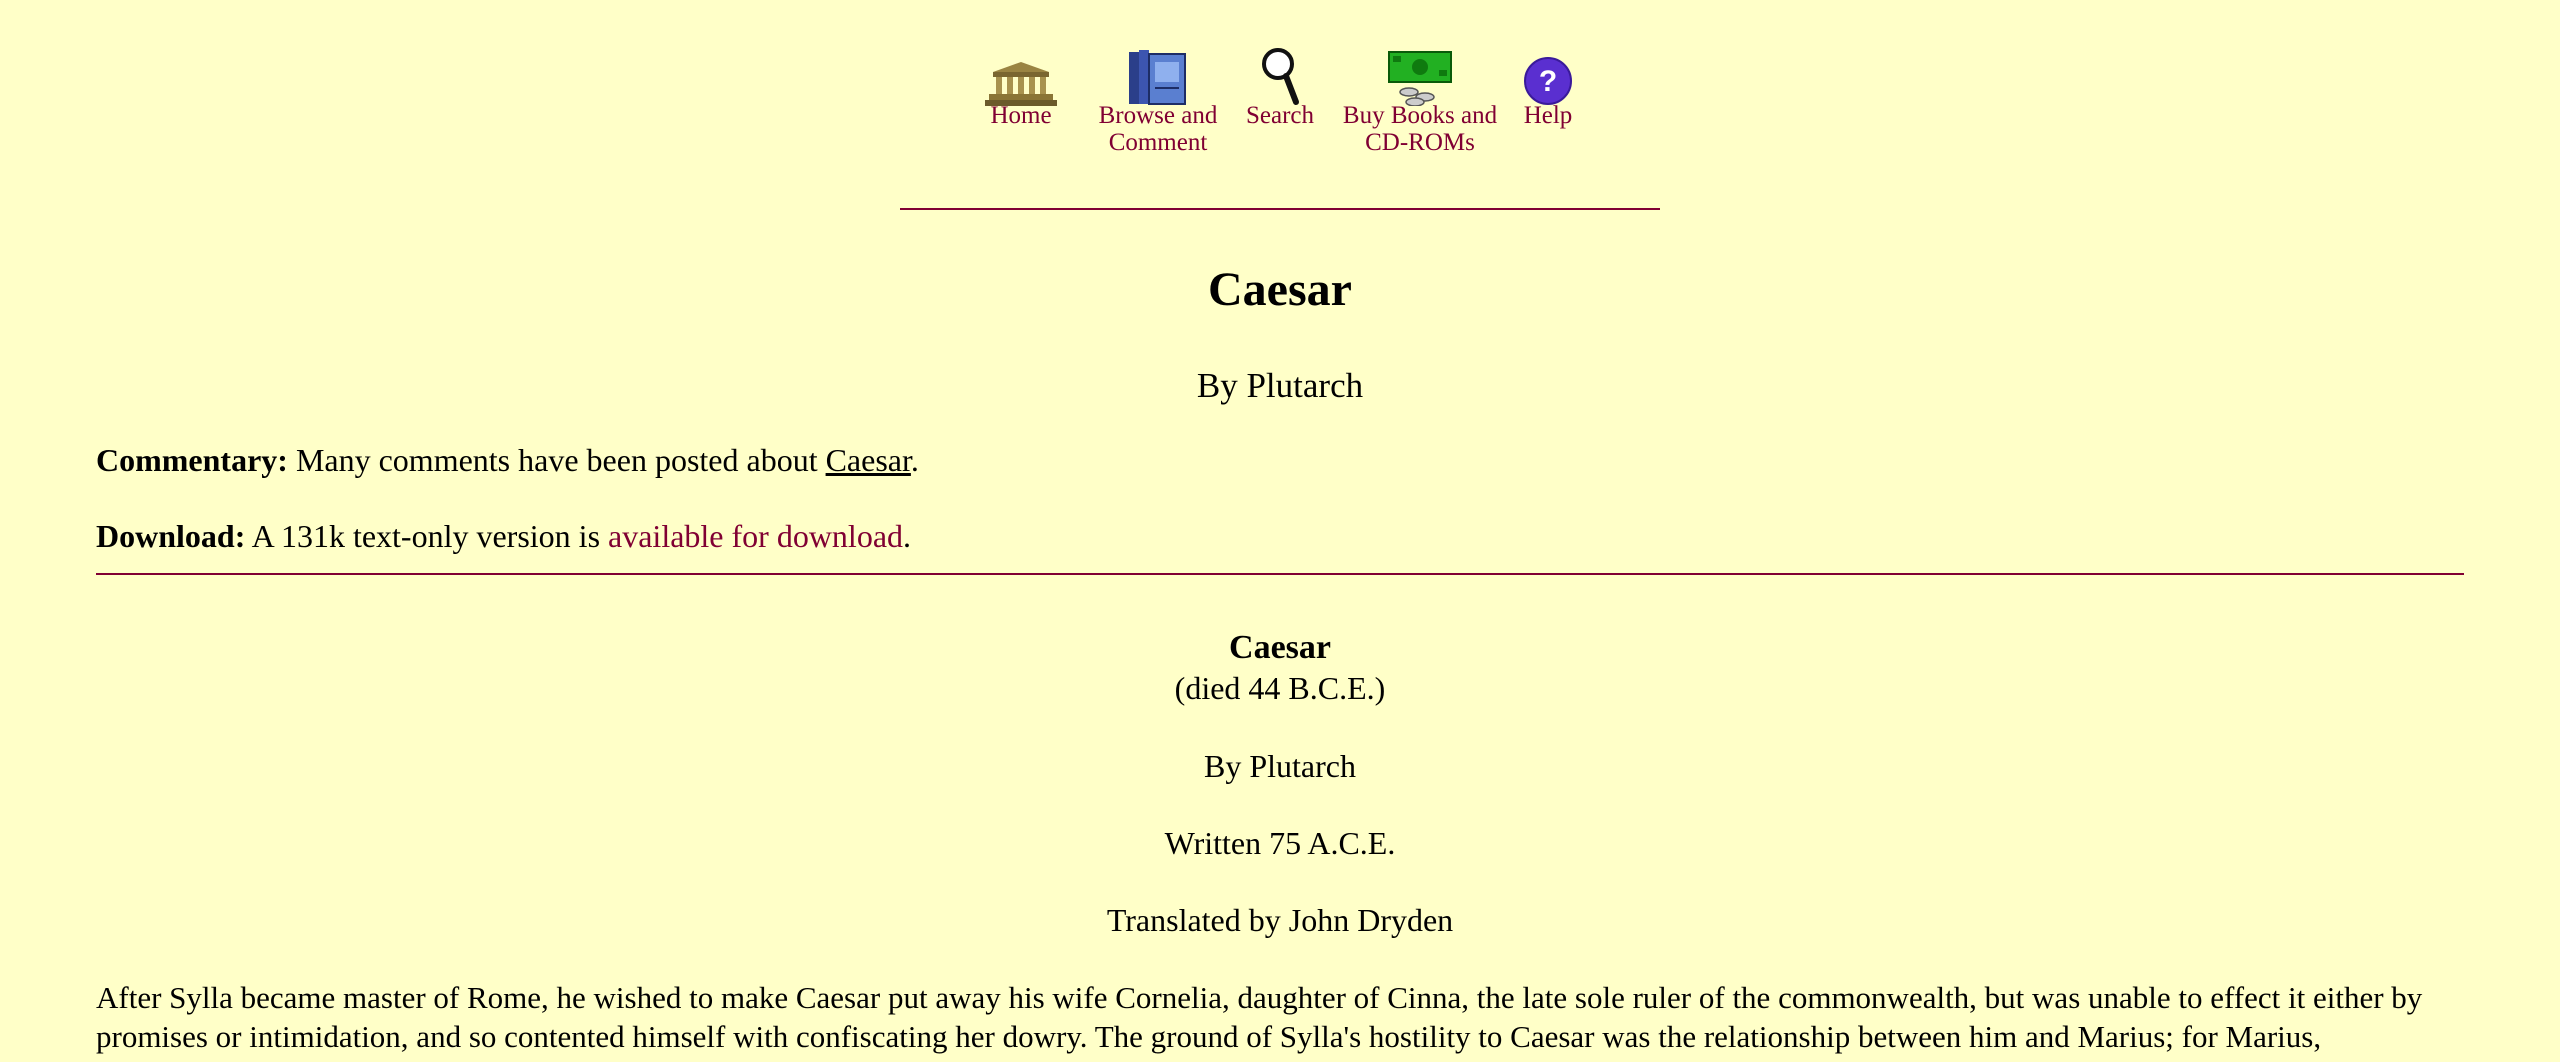 Image resolution: width=2560 pixels, height=1062 pixels. I want to click on work-written: Written 75 A.C.E., so click(1280, 843).